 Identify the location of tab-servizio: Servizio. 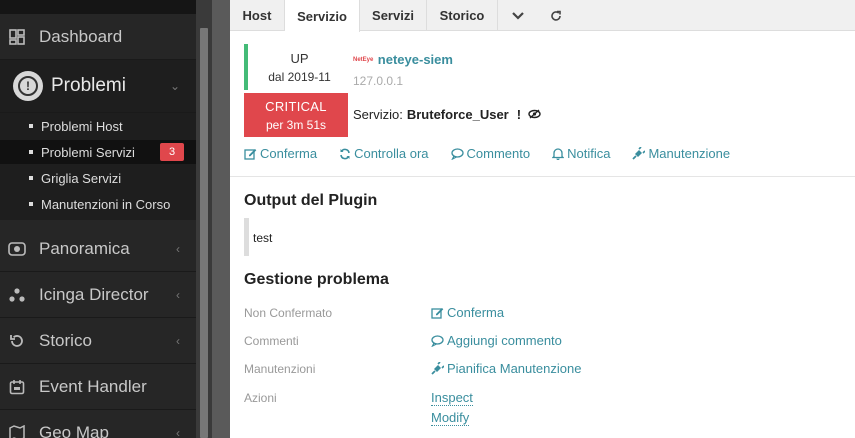
(322, 16).